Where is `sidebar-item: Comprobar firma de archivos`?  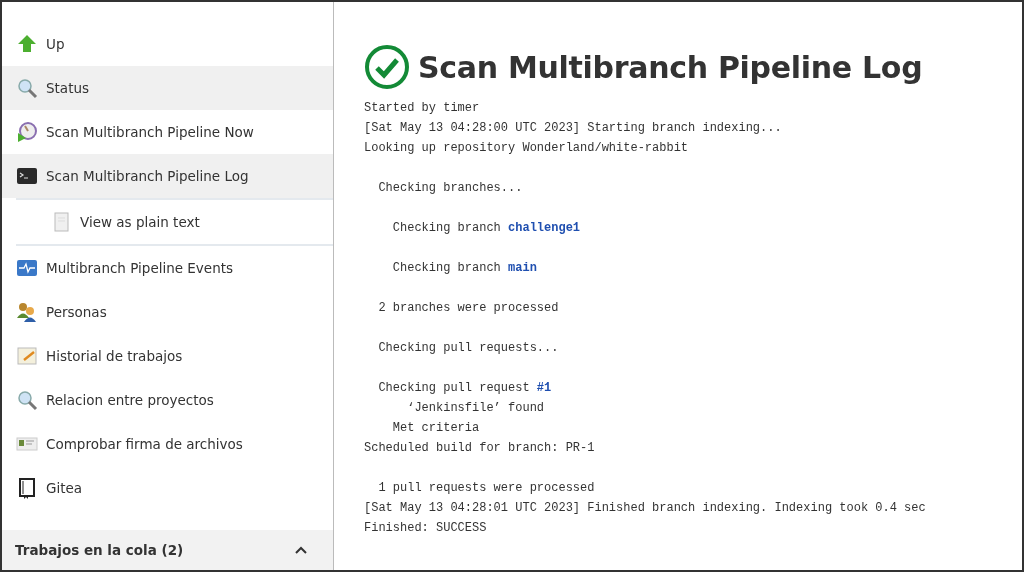
sidebar-item: Comprobar firma de archivos is located at coordinates (167, 444).